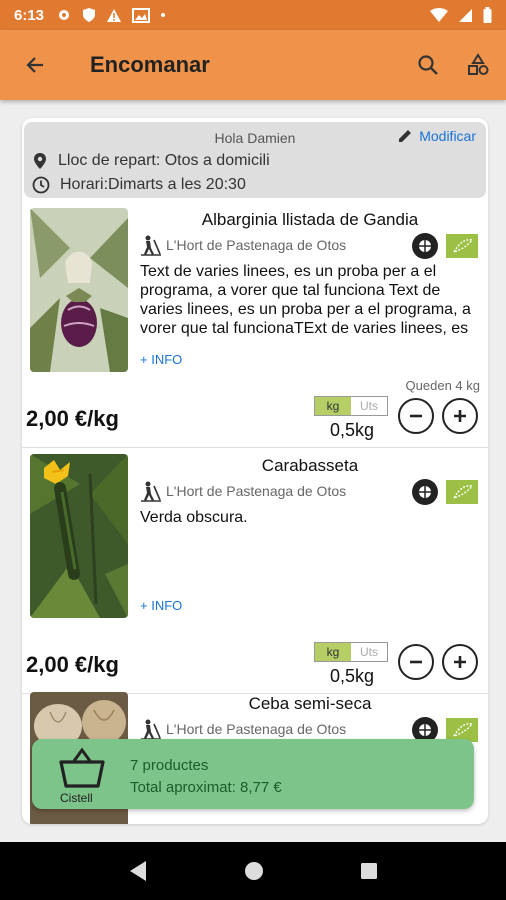  What do you see at coordinates (141, 15) in the screenshot?
I see `image-icon` at bounding box center [141, 15].